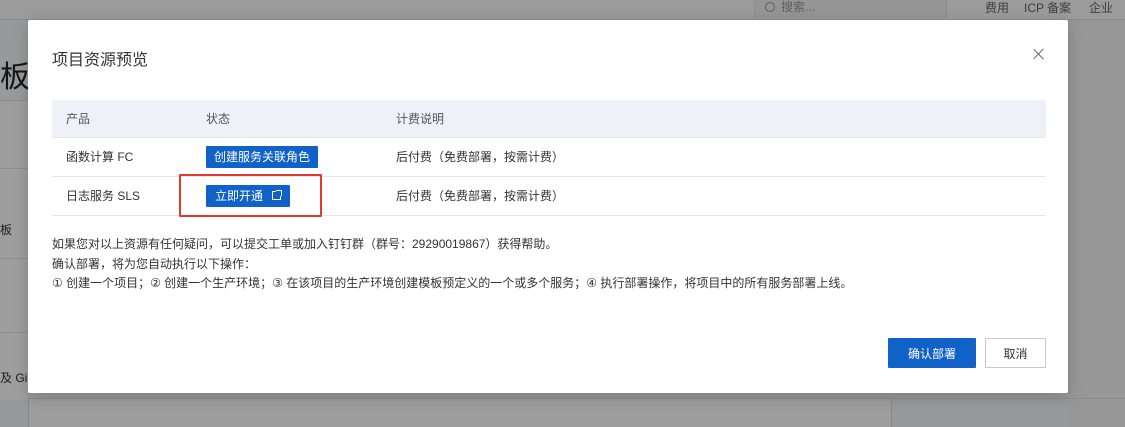 This screenshot has height=427, width=1125. I want to click on create-service-role-button: 创建服务关联角色, so click(262, 156).